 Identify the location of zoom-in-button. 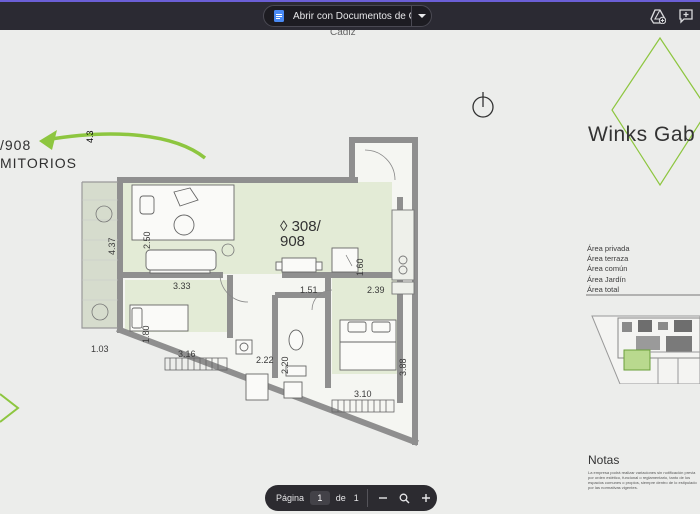
(426, 498).